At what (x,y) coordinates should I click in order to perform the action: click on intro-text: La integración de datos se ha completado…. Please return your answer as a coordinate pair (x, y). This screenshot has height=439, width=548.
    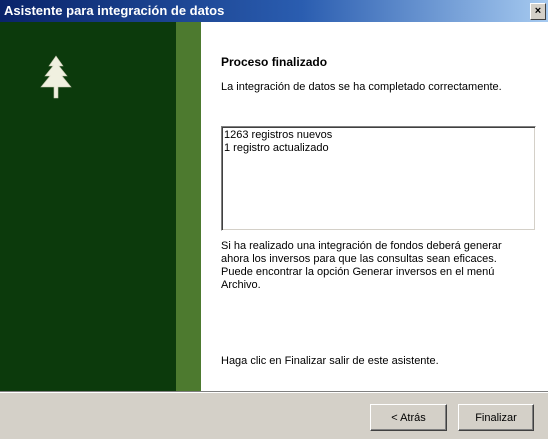
    Looking at the image, I should click on (361, 87).